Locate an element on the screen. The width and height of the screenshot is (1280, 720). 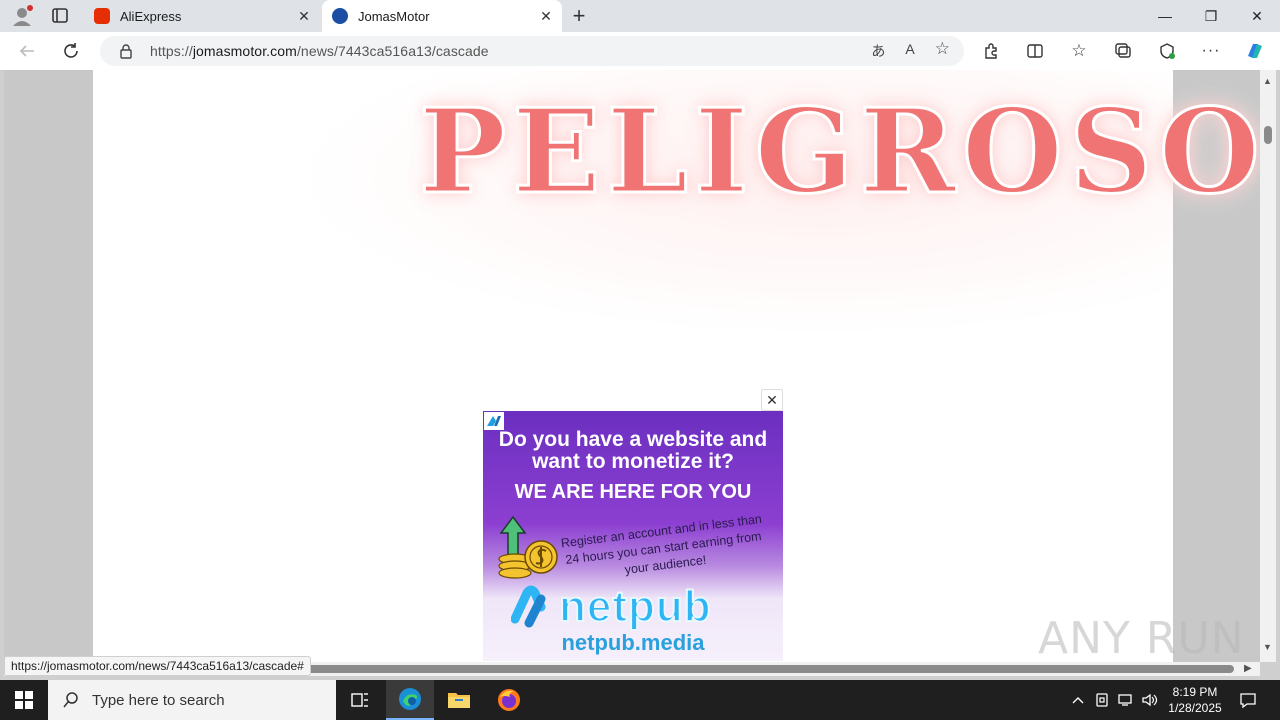
tab-actions-icon is located at coordinates (60, 16).